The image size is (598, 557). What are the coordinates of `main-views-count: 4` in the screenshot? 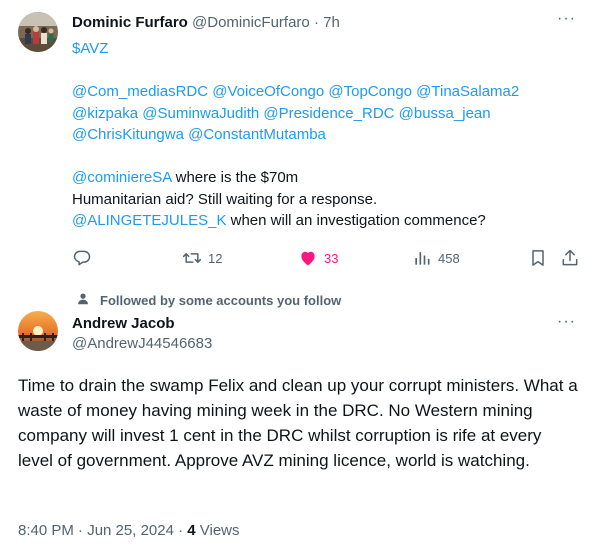 It's located at (191, 530).